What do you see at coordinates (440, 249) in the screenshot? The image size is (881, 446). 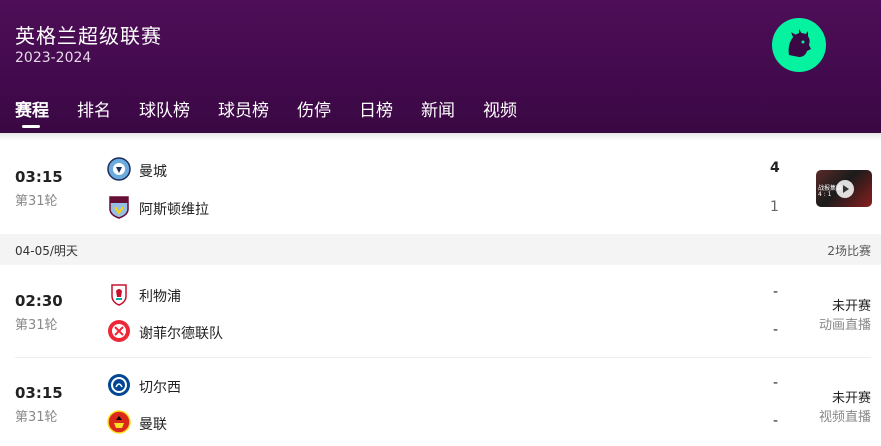 I see `date-header: 04-05/明天 2场比赛` at bounding box center [440, 249].